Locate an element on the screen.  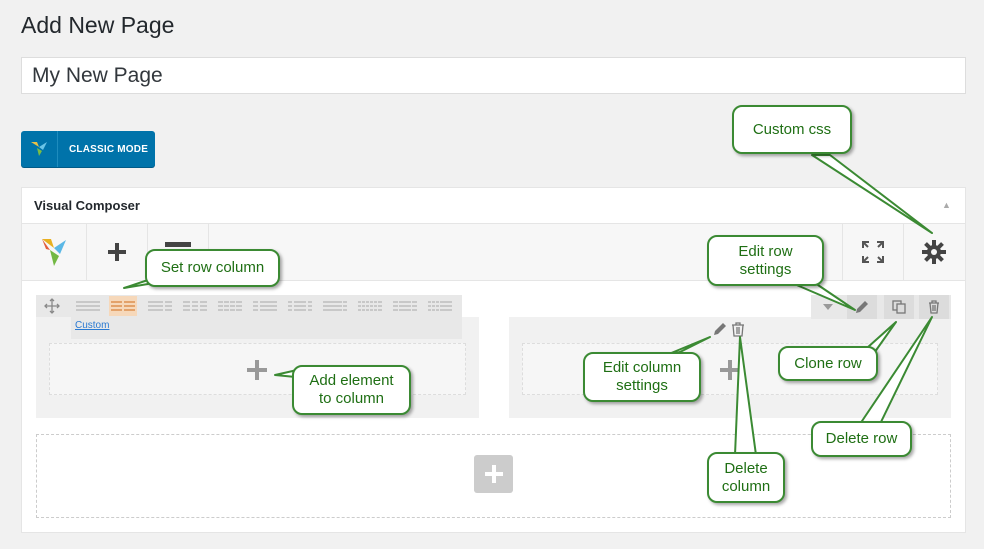
callout-delete-column: Delete column is located at coordinates (746, 477).